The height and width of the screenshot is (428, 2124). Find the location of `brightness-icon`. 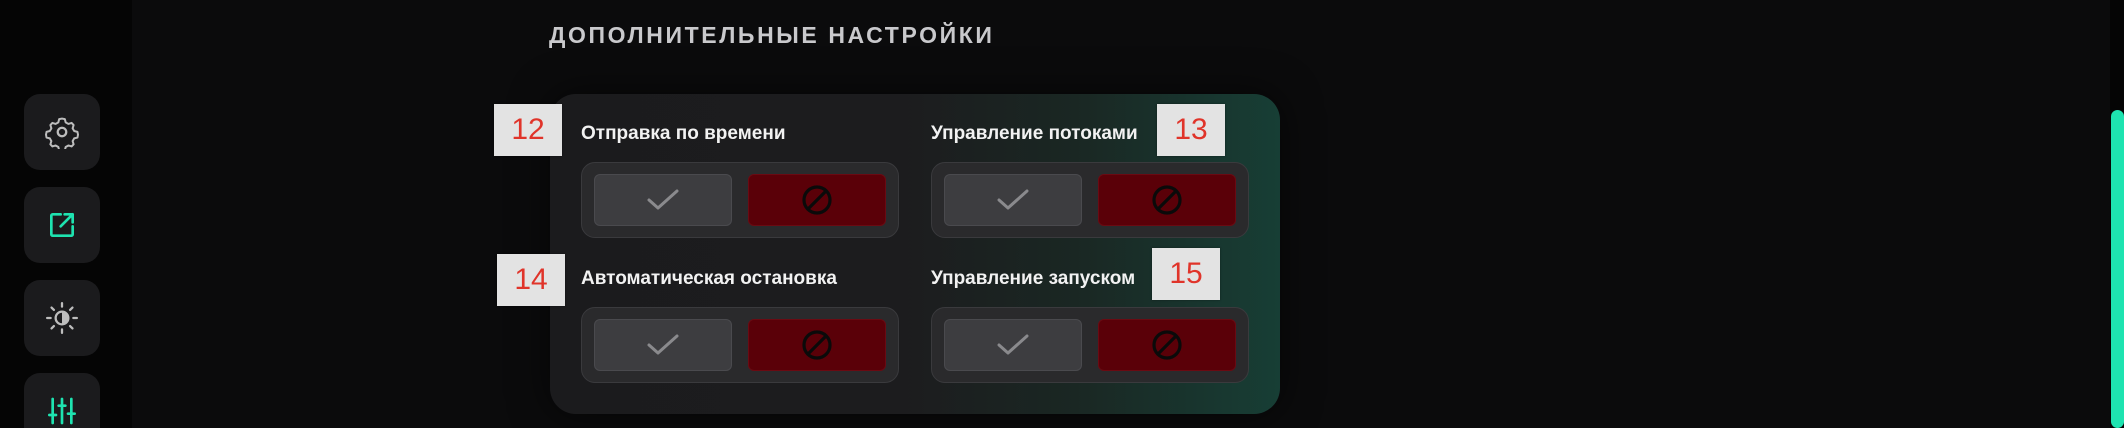

brightness-icon is located at coordinates (62, 318).